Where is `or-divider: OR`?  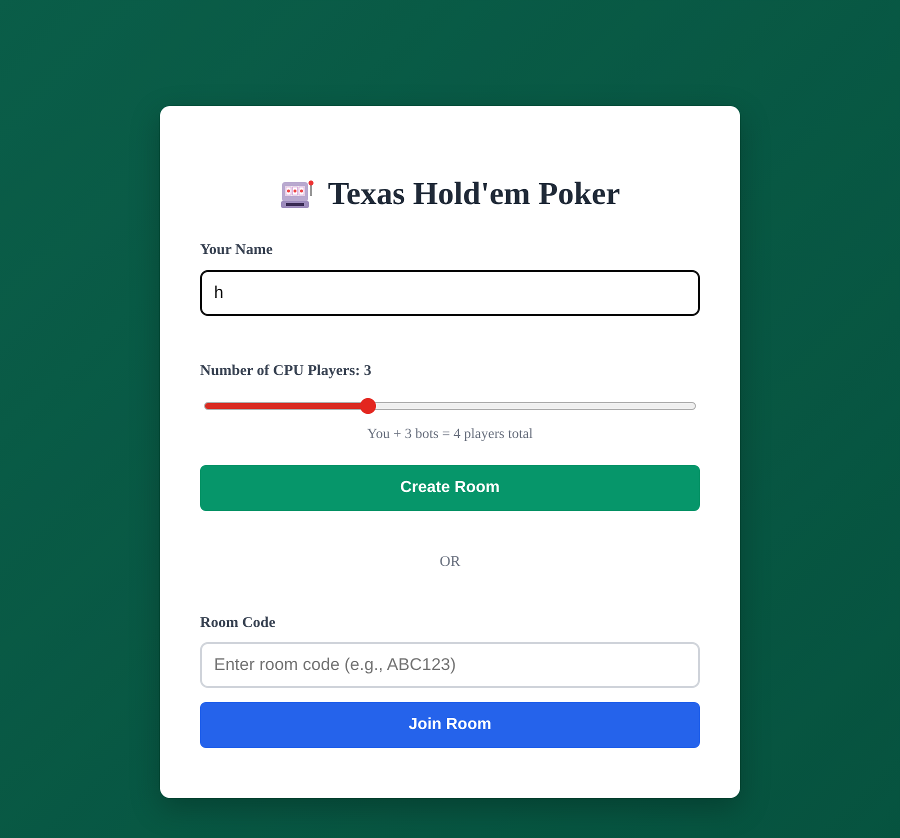 or-divider: OR is located at coordinates (450, 562).